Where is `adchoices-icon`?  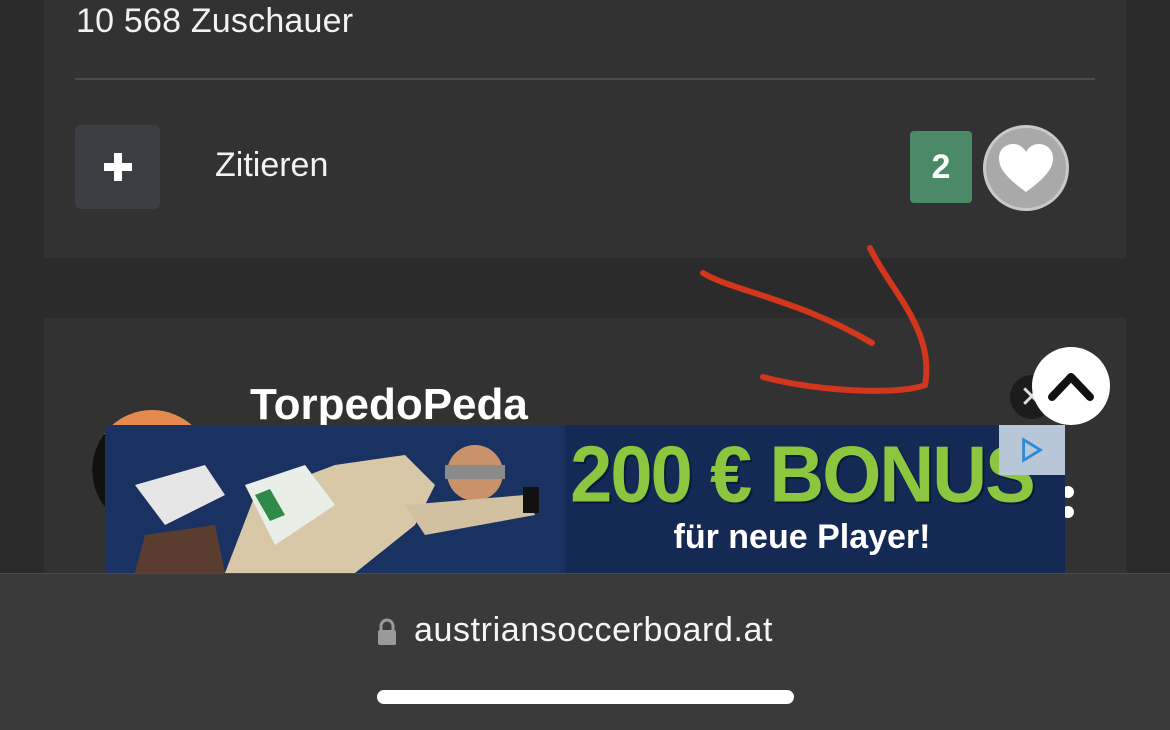
adchoices-icon is located at coordinates (1032, 450).